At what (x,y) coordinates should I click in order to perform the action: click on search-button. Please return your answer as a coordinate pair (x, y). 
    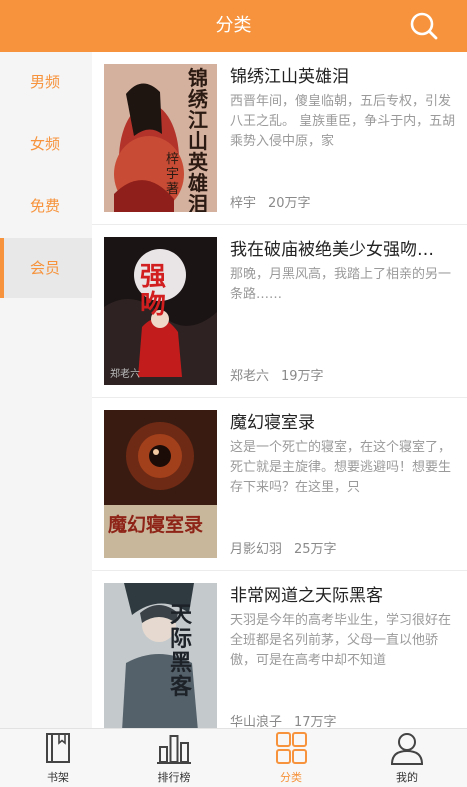
    Looking at the image, I should click on (424, 26).